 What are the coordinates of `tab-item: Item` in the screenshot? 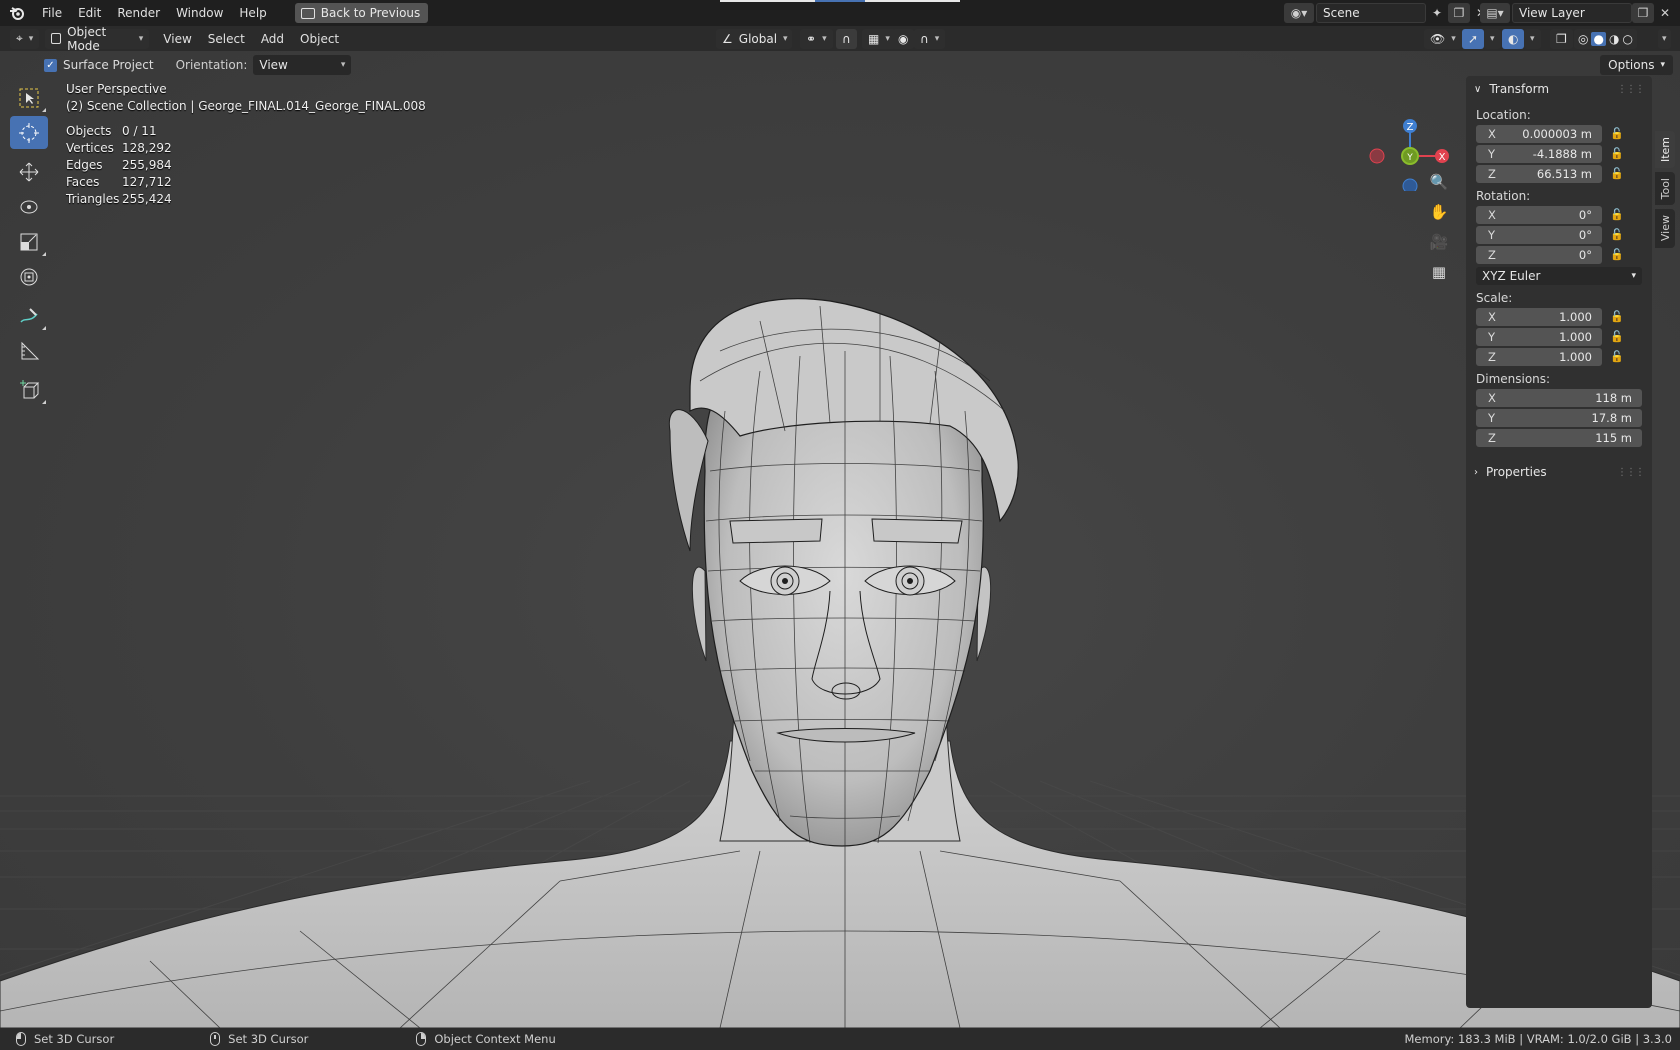 It's located at (1665, 150).